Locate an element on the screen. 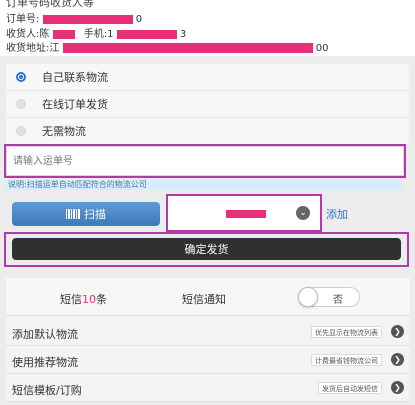 Image resolution: width=415 pixels, height=405 pixels. carrier-select: ⌄ is located at coordinates (244, 213).